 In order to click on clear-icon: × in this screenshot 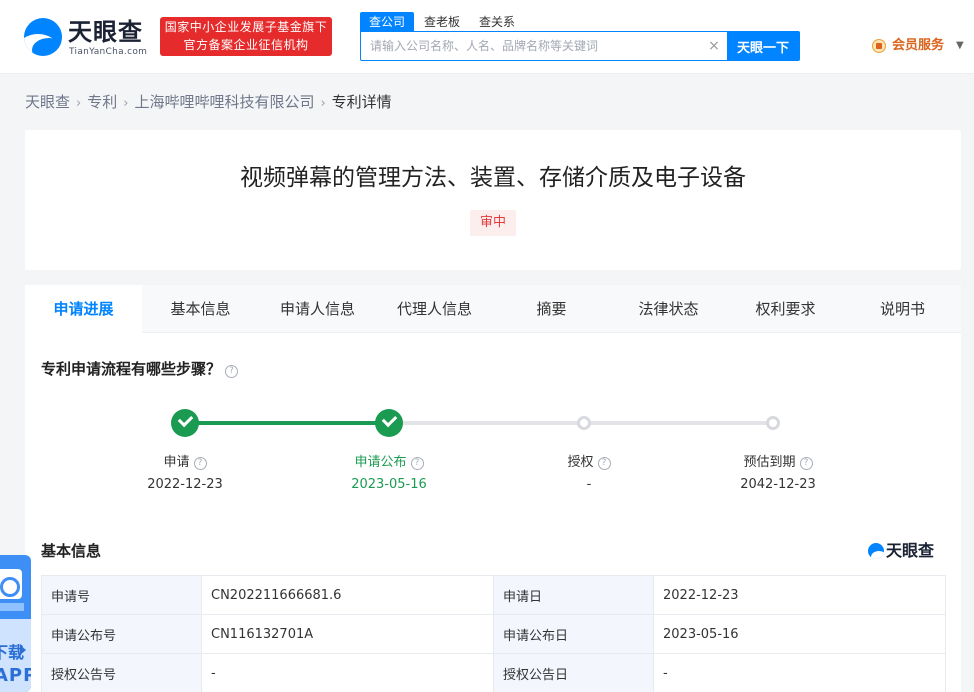, I will do `click(714, 46)`.